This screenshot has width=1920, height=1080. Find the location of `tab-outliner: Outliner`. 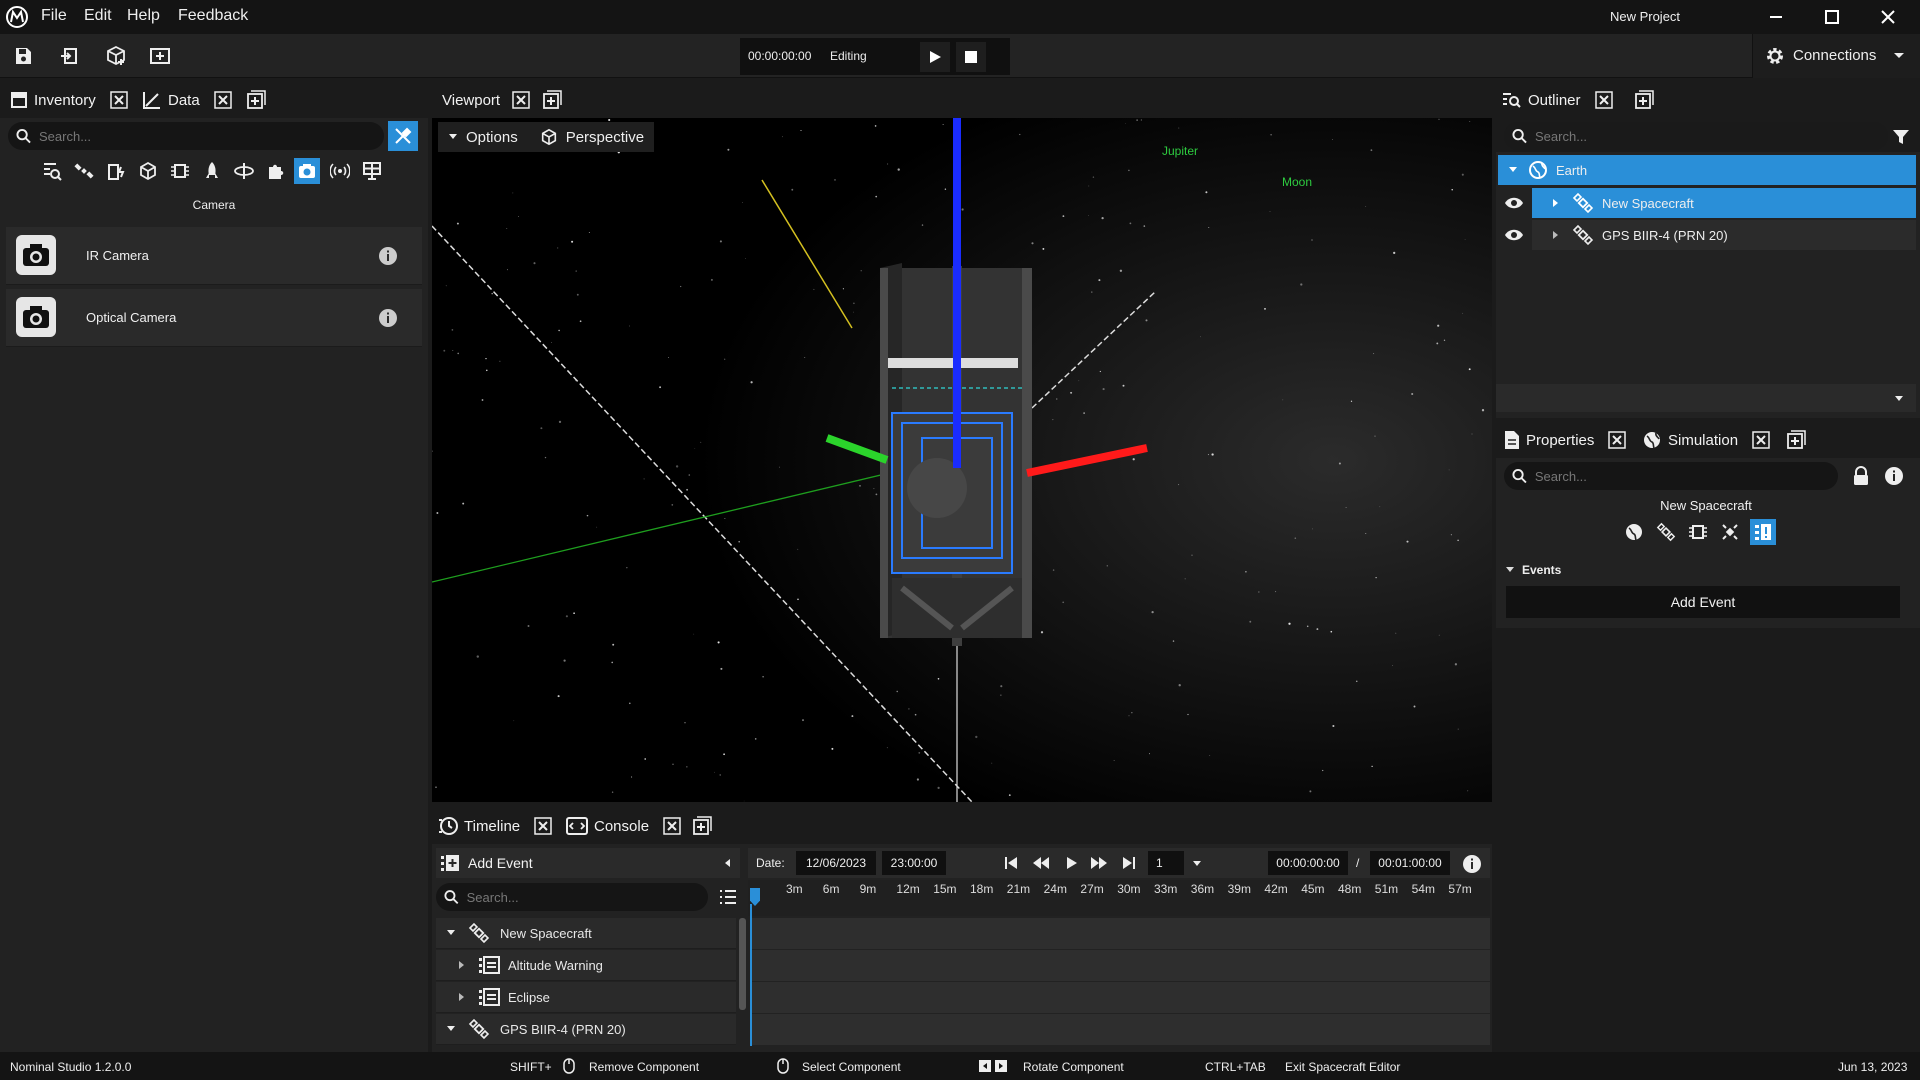

tab-outliner: Outliner is located at coordinates (1557, 100).